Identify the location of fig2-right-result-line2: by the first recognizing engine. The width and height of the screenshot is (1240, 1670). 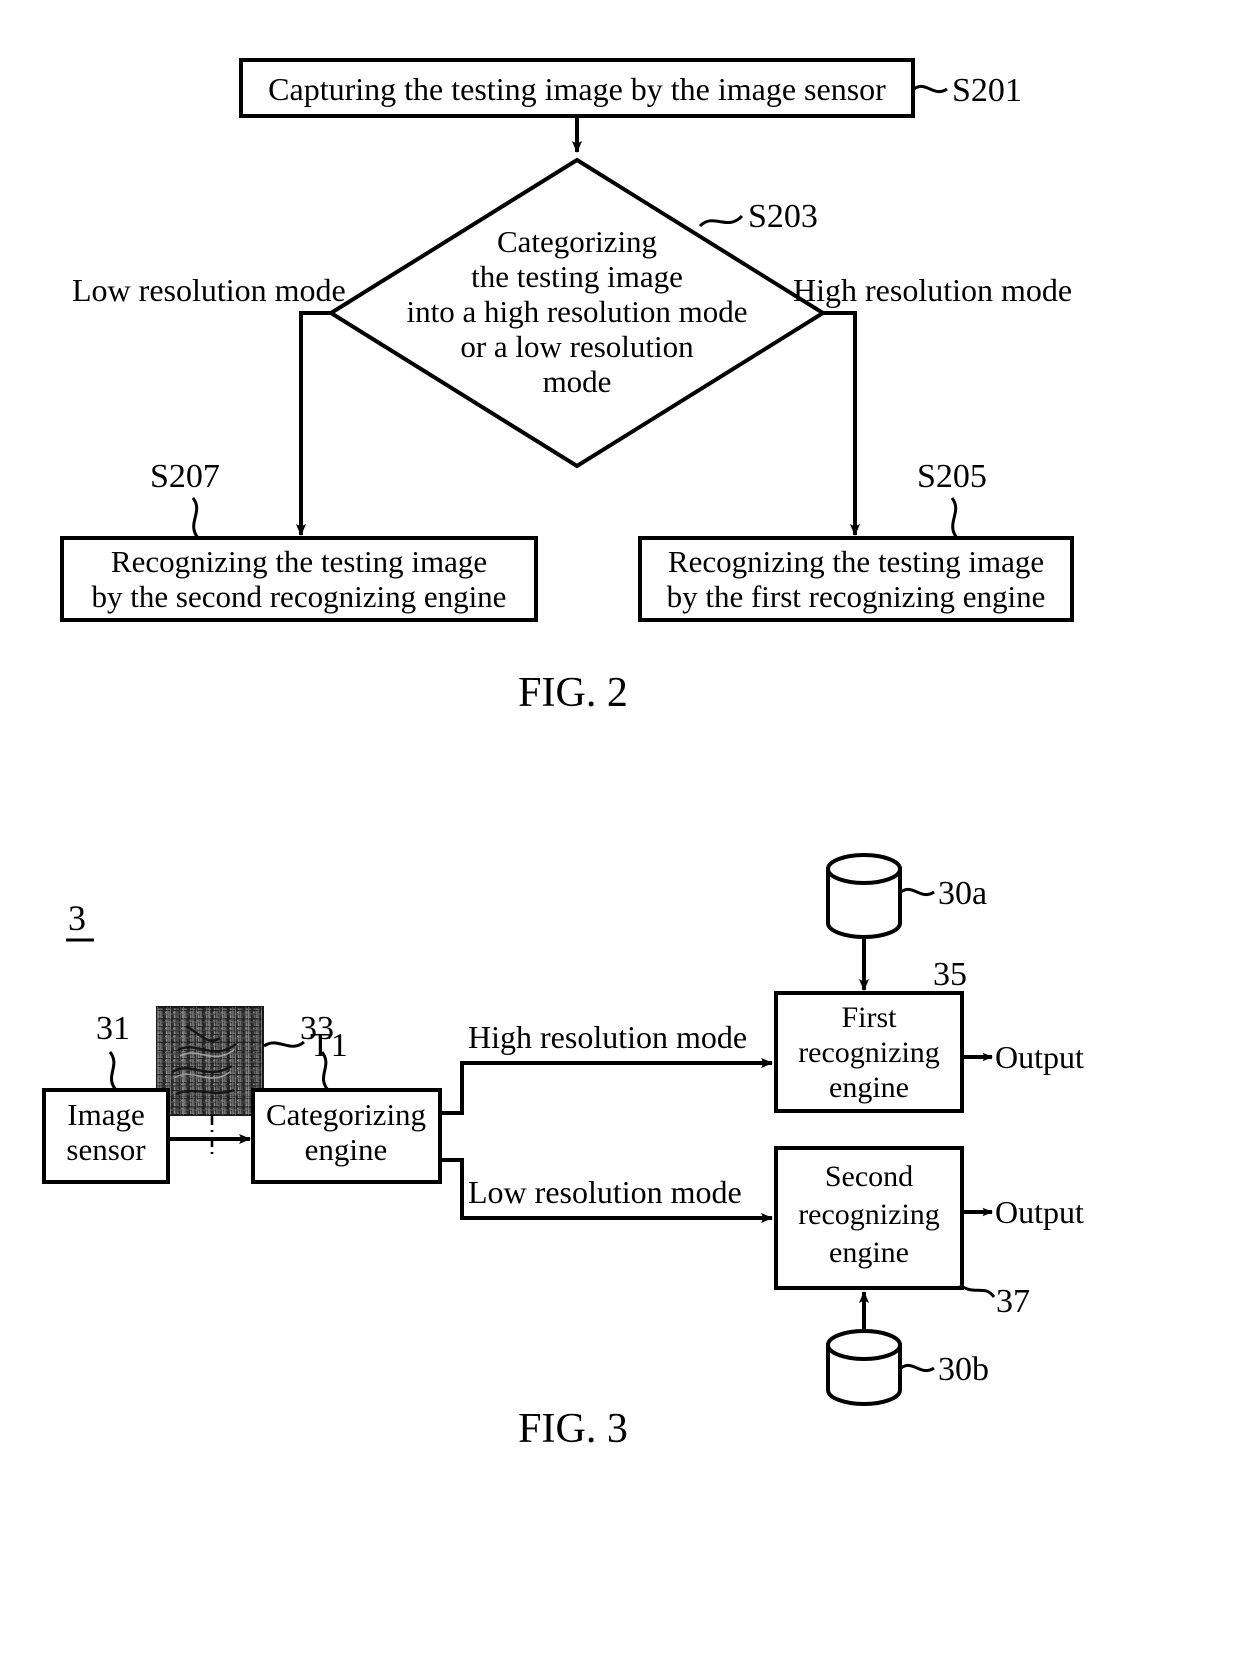
(856, 596).